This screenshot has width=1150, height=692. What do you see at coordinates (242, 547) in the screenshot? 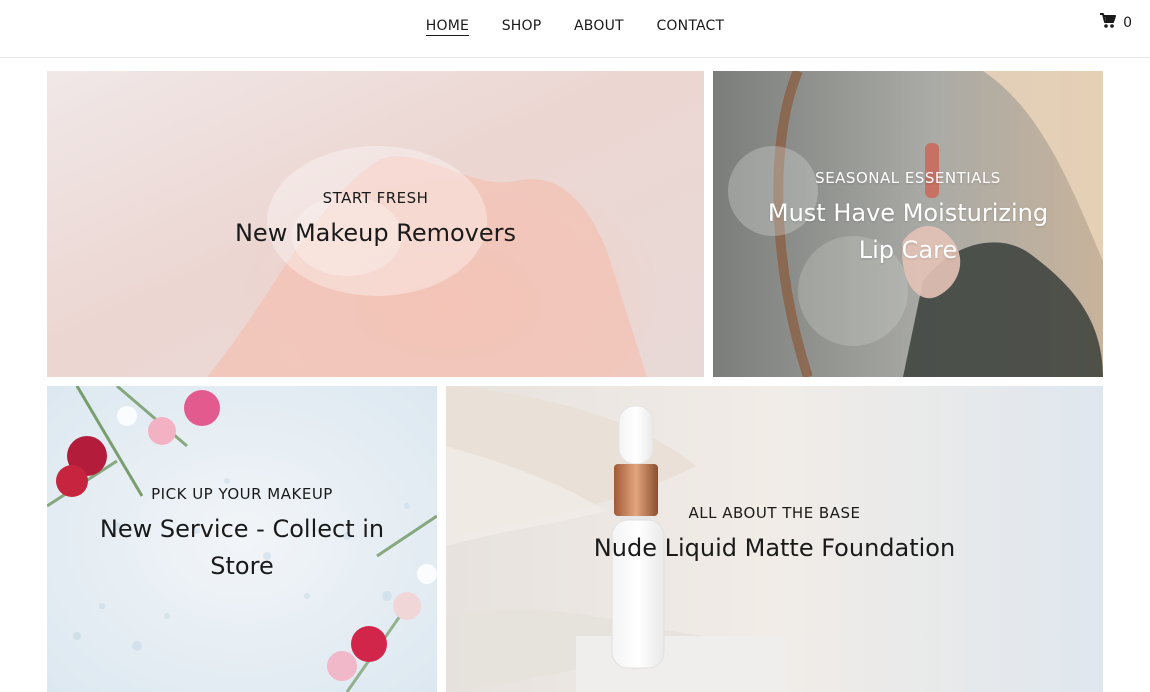
I see `tile-headline: New Service - Collect in Store` at bounding box center [242, 547].